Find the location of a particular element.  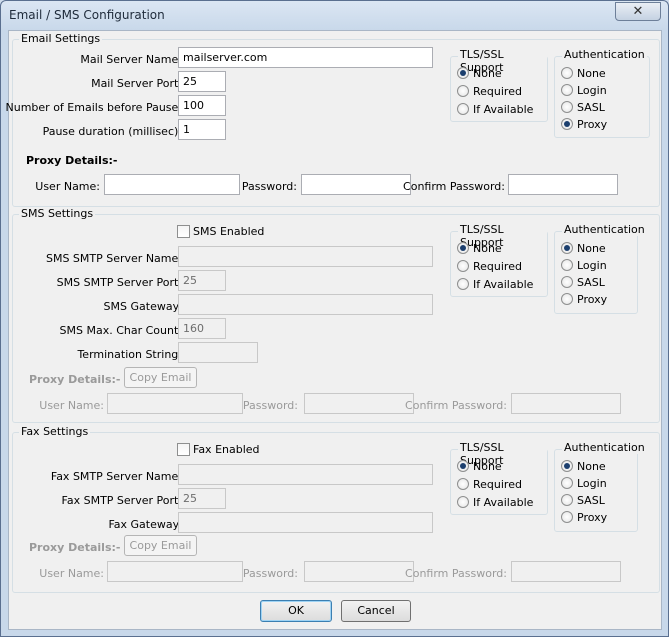

fax-user-name-field is located at coordinates (175, 571).